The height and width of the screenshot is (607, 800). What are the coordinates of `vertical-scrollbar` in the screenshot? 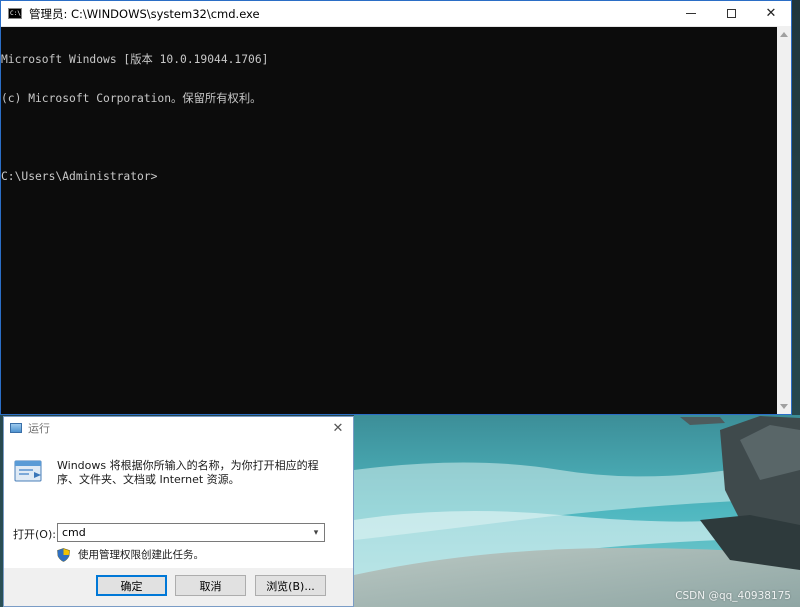 It's located at (784, 220).